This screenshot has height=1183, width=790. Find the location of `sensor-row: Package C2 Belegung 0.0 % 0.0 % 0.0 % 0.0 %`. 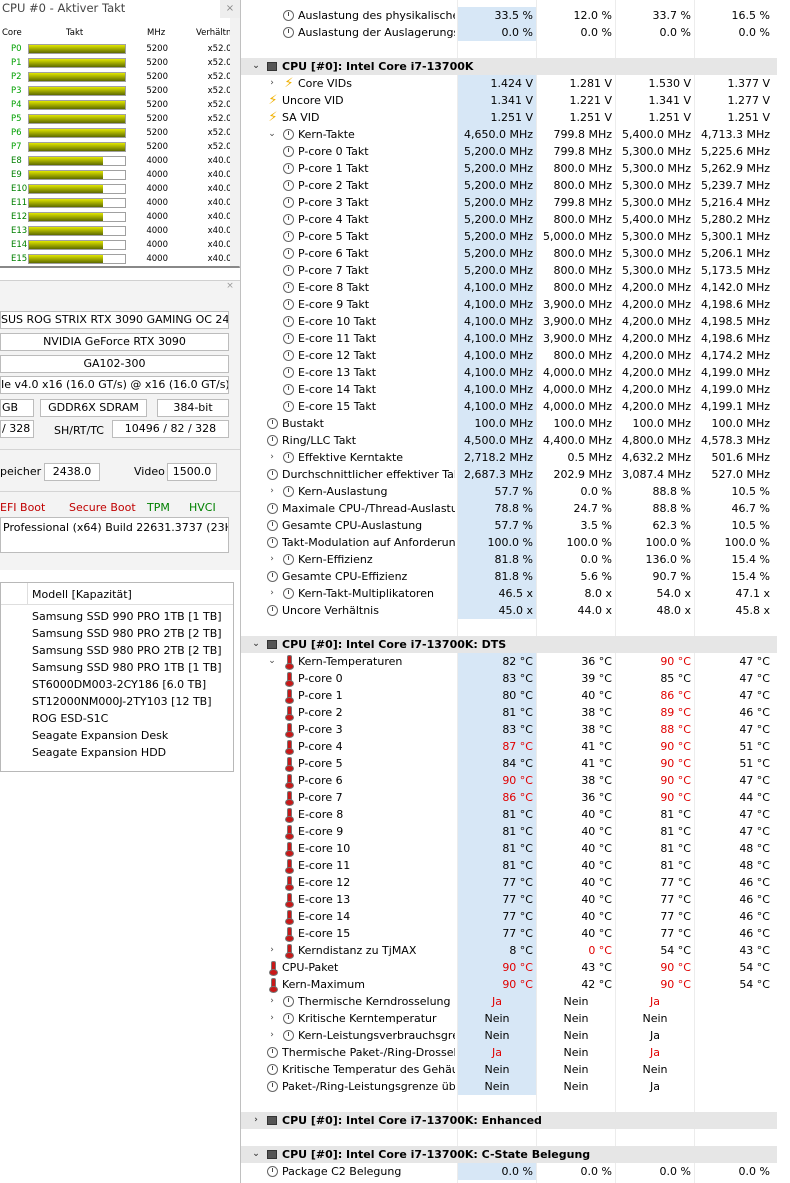

sensor-row: Package C2 Belegung 0.0 % 0.0 % 0.0 % 0.0 % is located at coordinates (509, 1171).